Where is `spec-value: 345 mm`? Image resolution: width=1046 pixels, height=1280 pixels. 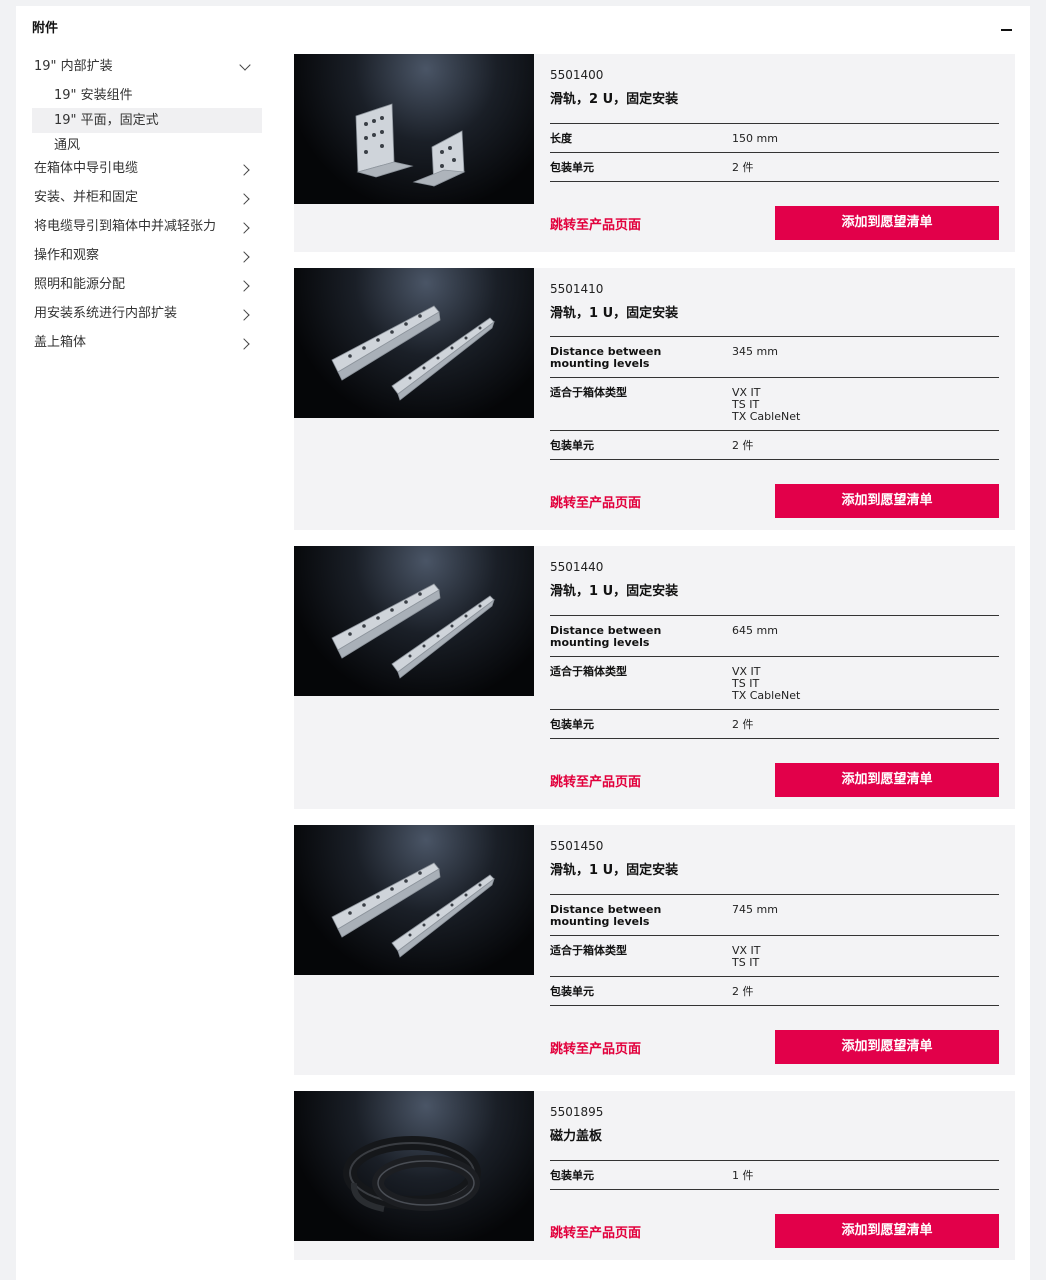
spec-value: 345 mm is located at coordinates (755, 351).